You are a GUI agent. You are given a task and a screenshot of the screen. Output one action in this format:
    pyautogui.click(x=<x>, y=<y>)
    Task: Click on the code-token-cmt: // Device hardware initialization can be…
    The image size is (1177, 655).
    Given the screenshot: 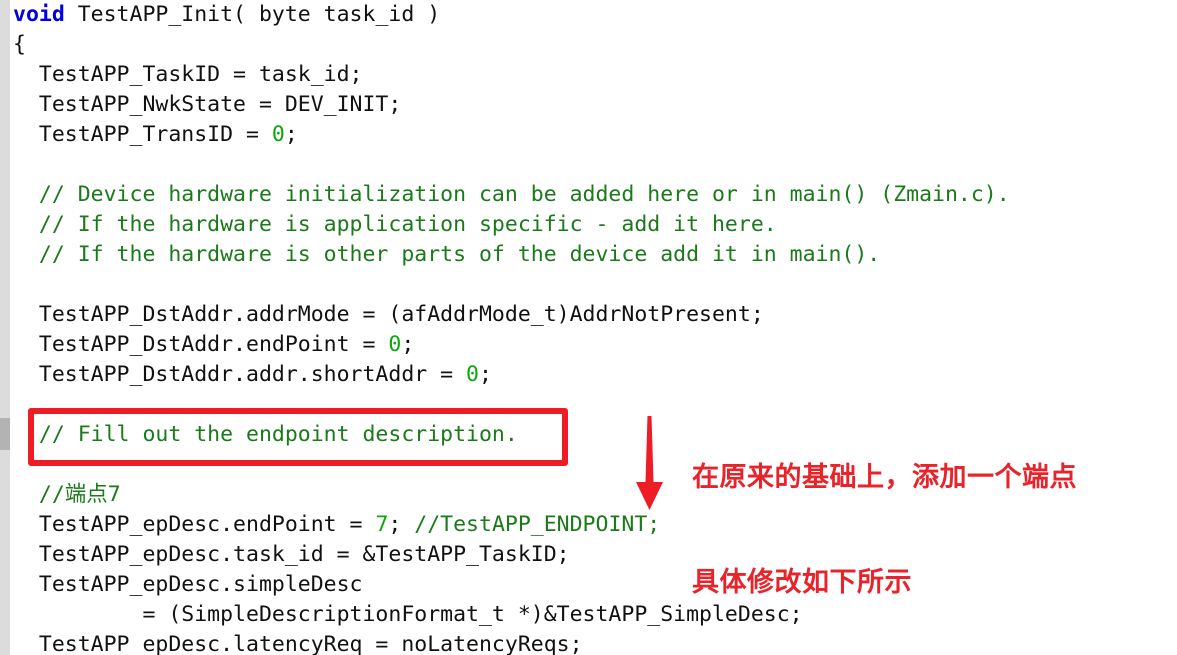 What is the action you would take?
    pyautogui.click(x=511, y=194)
    